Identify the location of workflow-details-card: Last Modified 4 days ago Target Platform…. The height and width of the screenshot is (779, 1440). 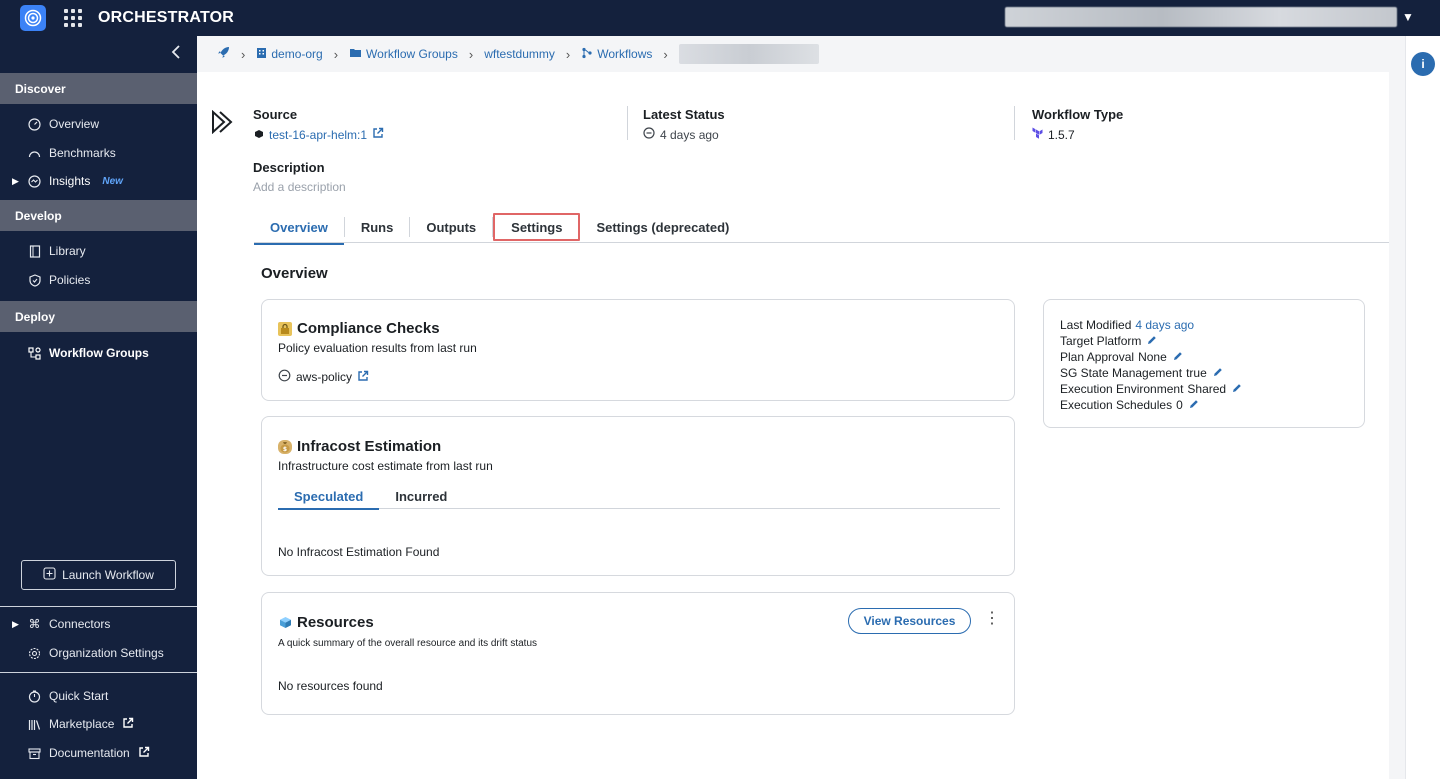
(1204, 363).